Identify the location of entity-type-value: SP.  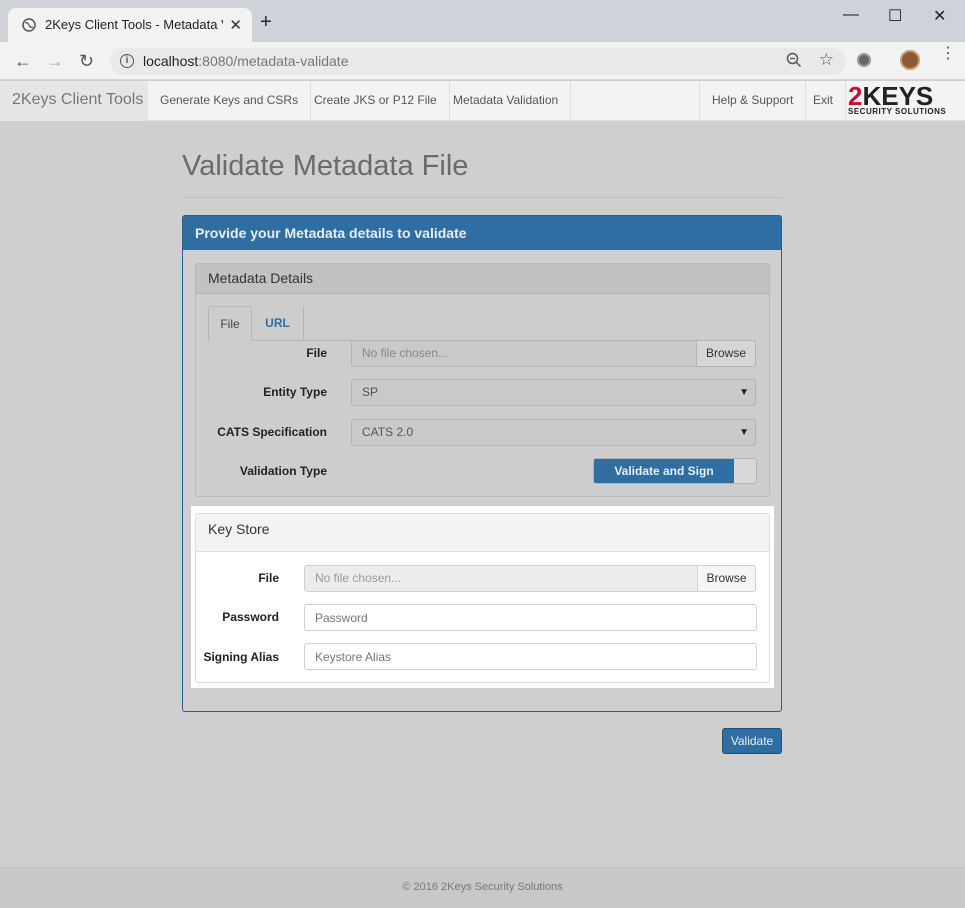
(370, 392).